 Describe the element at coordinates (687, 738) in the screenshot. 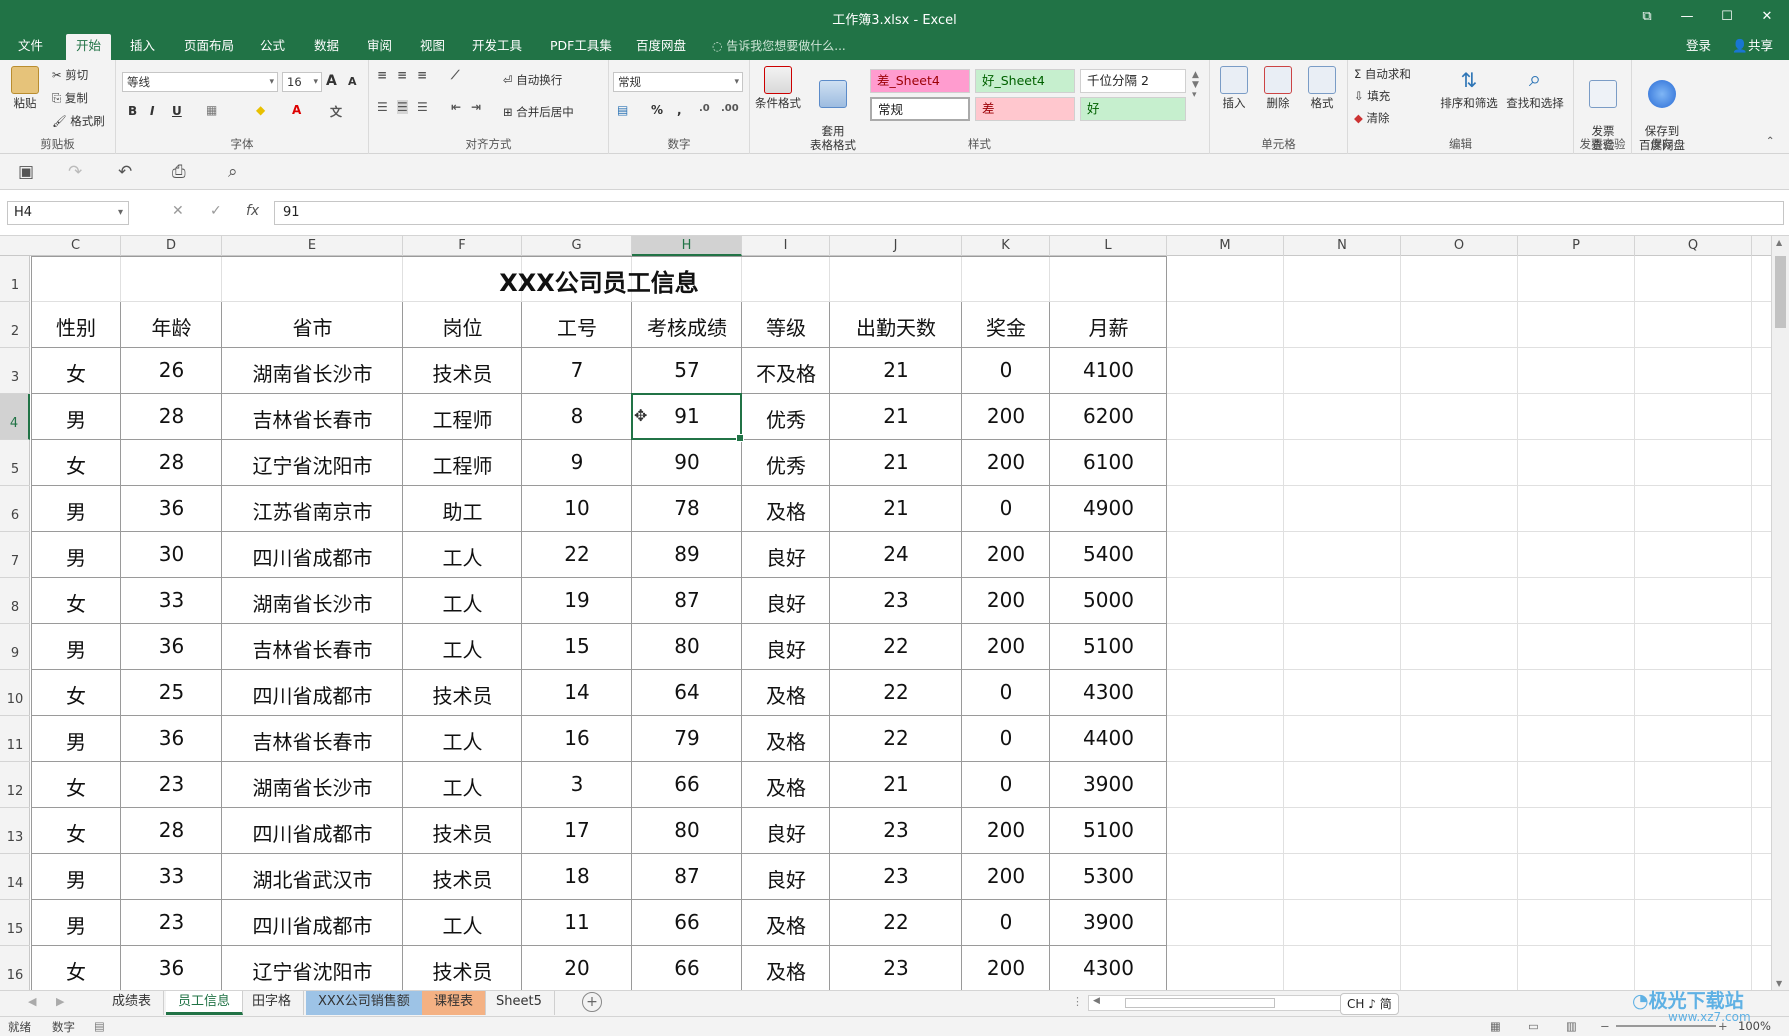

I see `table-cell: 79` at that location.